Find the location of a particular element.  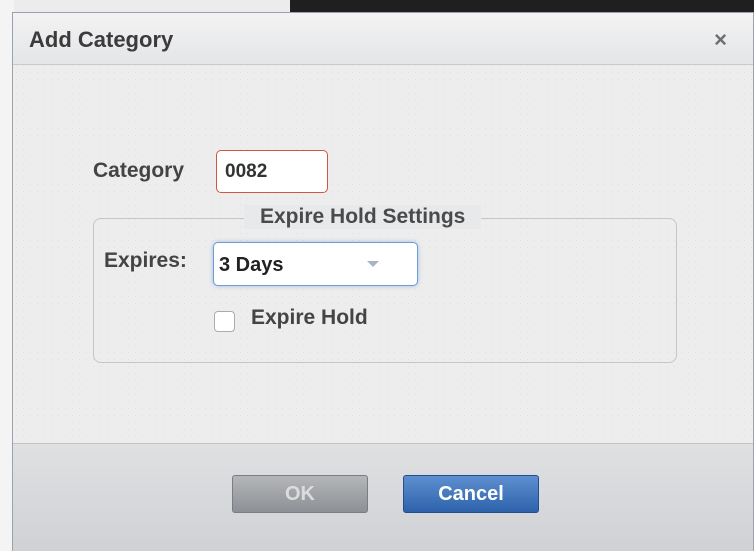

category-input is located at coordinates (272, 171).